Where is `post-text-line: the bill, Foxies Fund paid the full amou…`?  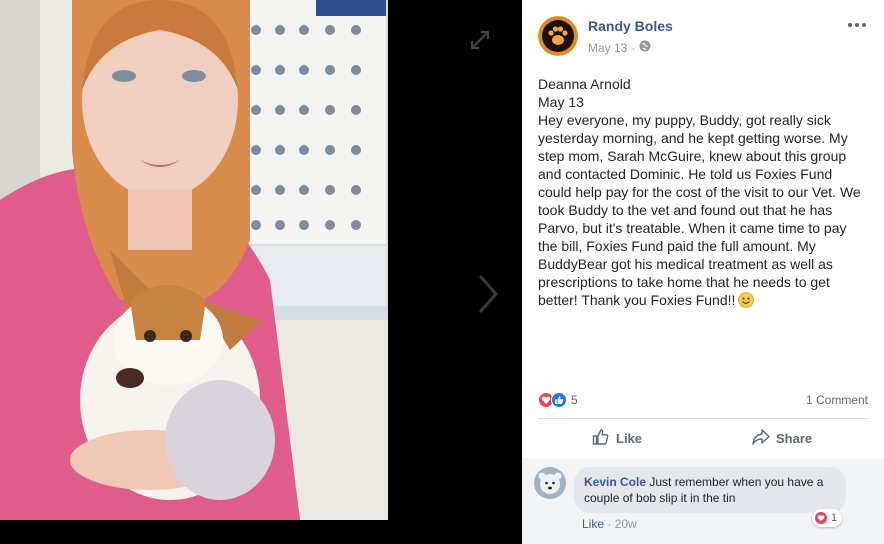 post-text-line: the bill, Foxies Fund paid the full amou… is located at coordinates (677, 246).